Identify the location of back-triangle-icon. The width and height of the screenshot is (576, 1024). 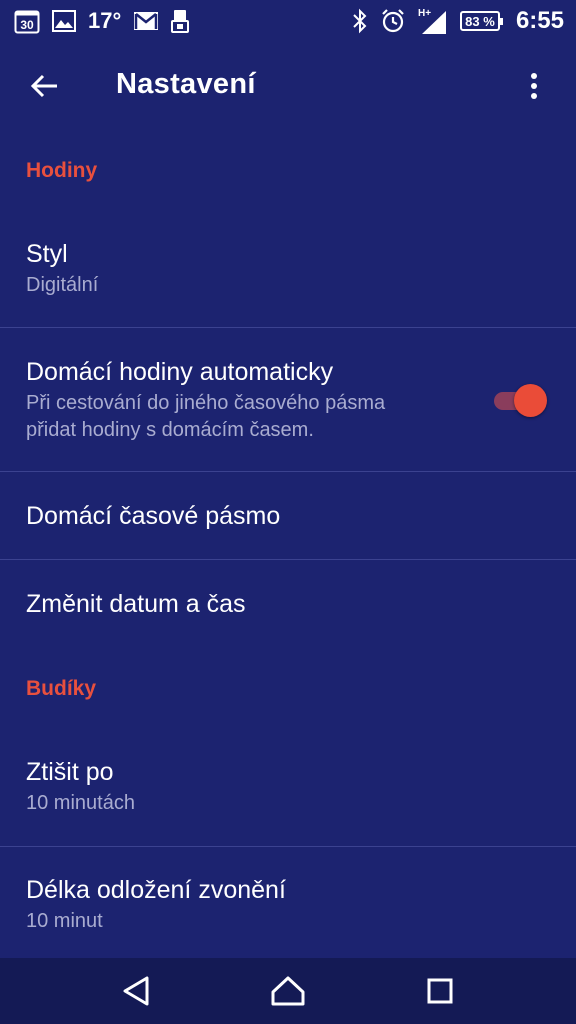
(136, 991).